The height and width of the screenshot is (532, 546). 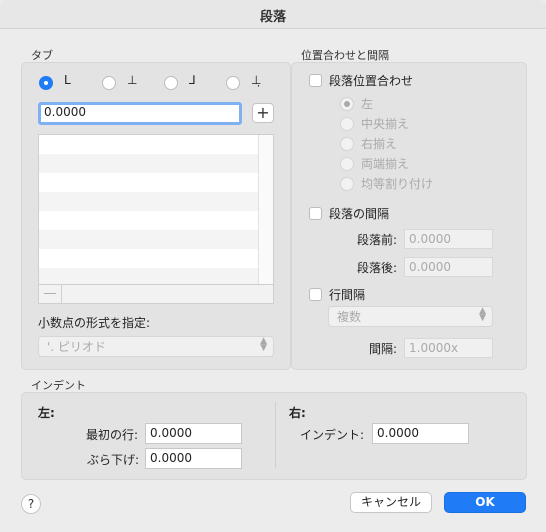 I want to click on list-scrollbar, so click(x=265, y=209).